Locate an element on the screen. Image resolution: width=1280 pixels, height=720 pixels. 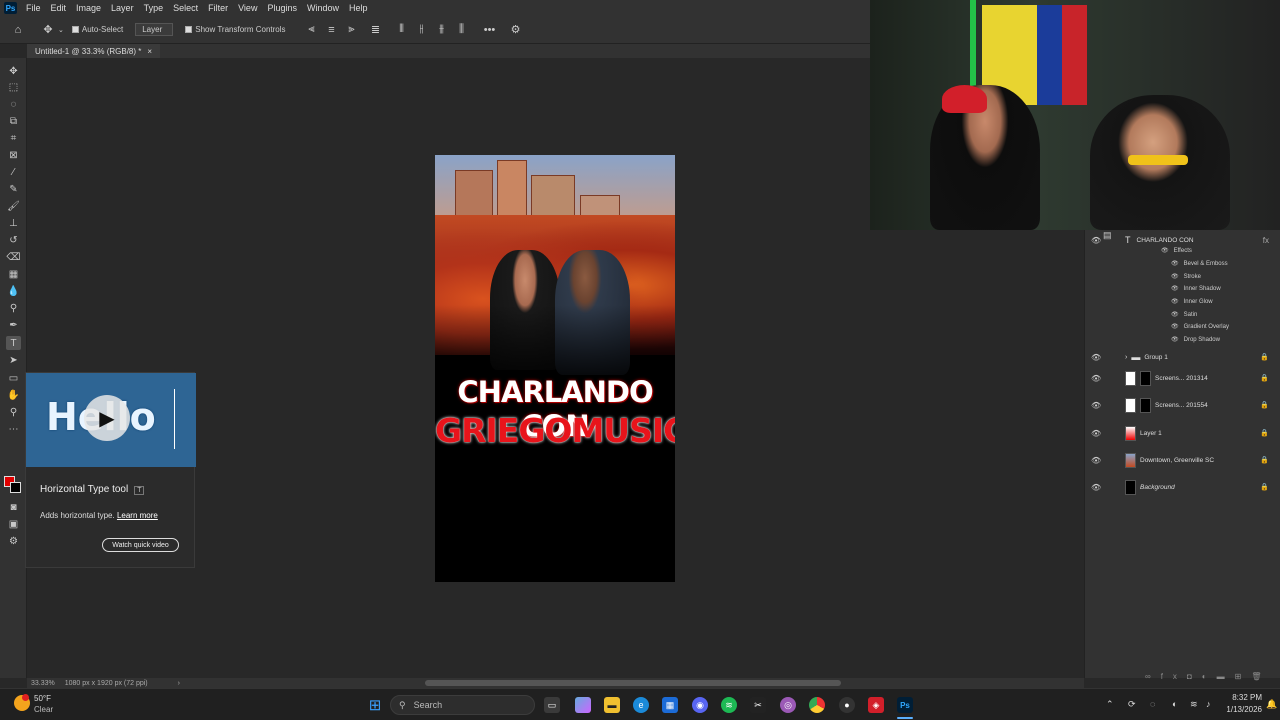
trash-icon: 🗑 is located at coordinates (1261, 676).